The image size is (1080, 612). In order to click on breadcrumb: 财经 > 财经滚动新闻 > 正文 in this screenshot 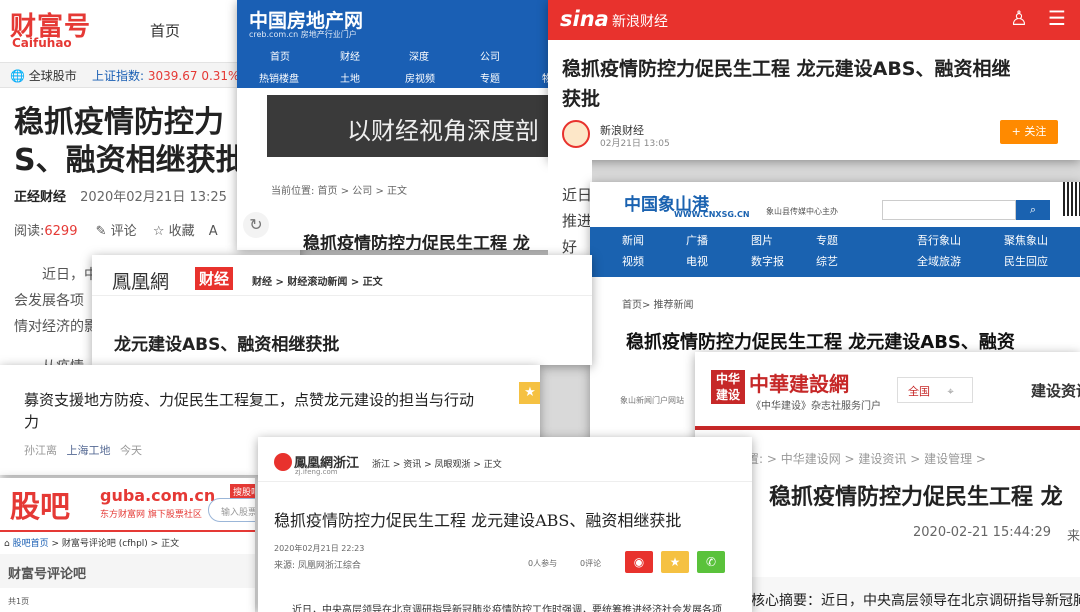, I will do `click(317, 282)`.